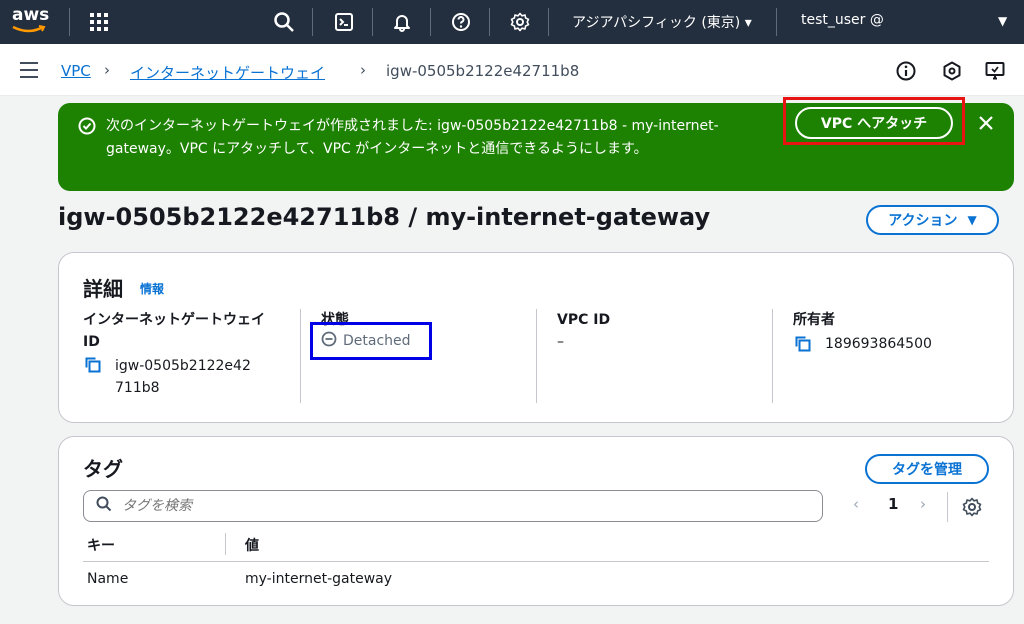 Image resolution: width=1024 pixels, height=624 pixels. What do you see at coordinates (972, 507) in the screenshot?
I see `table-preferences-gear-icon` at bounding box center [972, 507].